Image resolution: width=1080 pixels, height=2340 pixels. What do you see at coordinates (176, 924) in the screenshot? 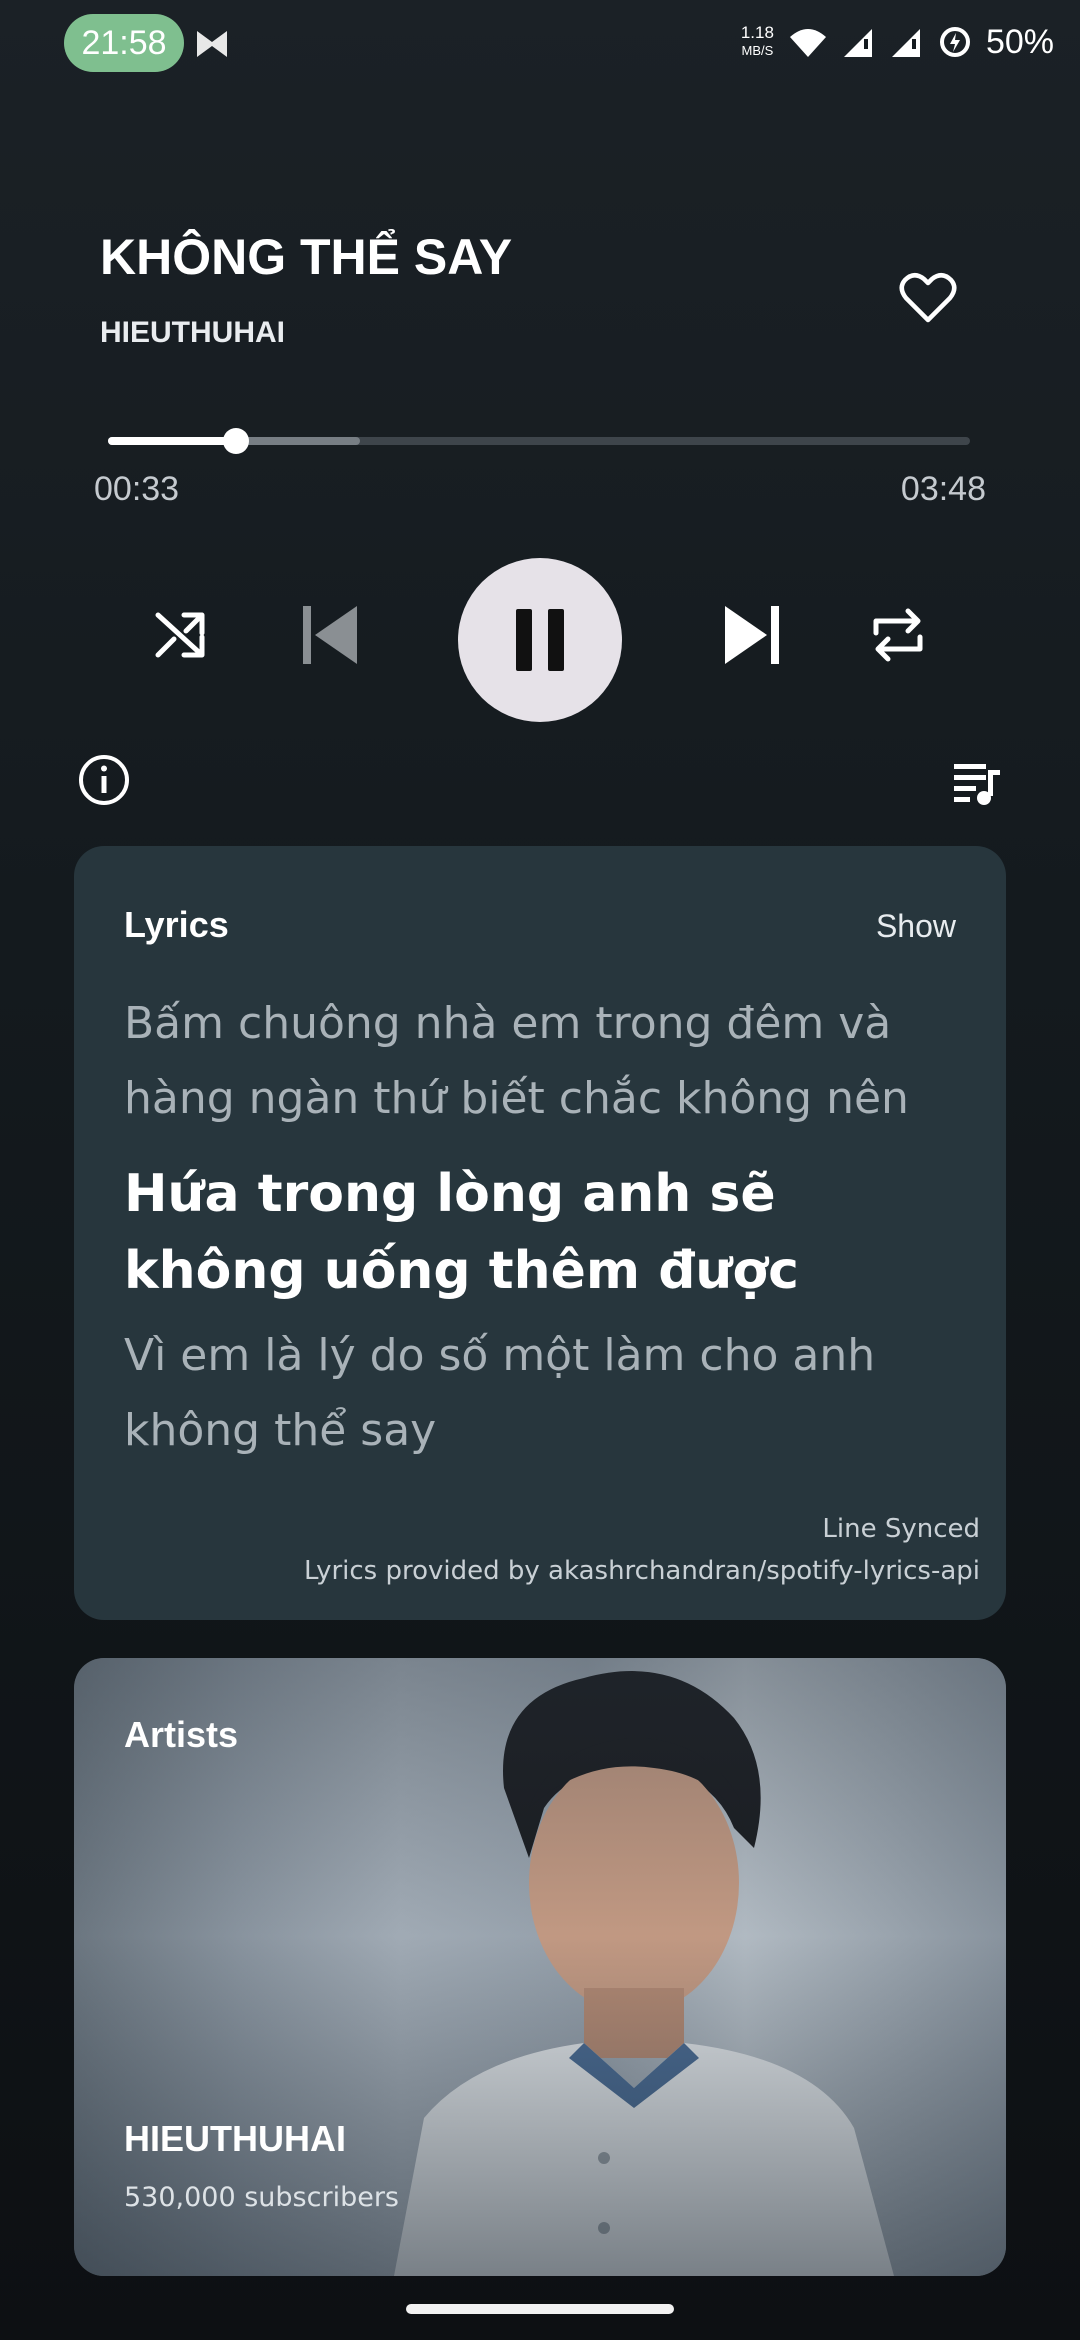
I see `lyrics-heading: Lyrics` at bounding box center [176, 924].